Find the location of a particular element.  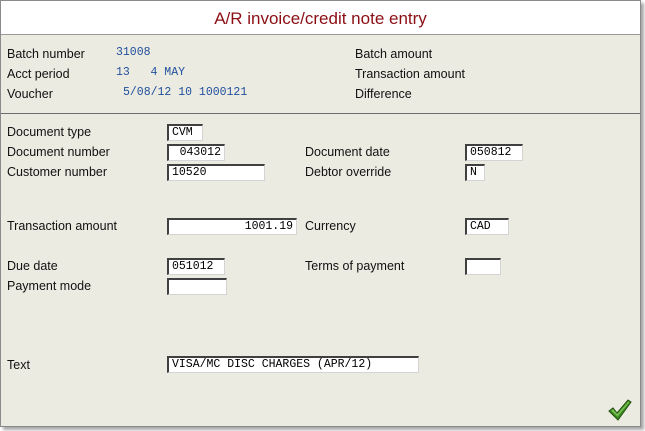

document-type-label: Document type is located at coordinates (49, 132).